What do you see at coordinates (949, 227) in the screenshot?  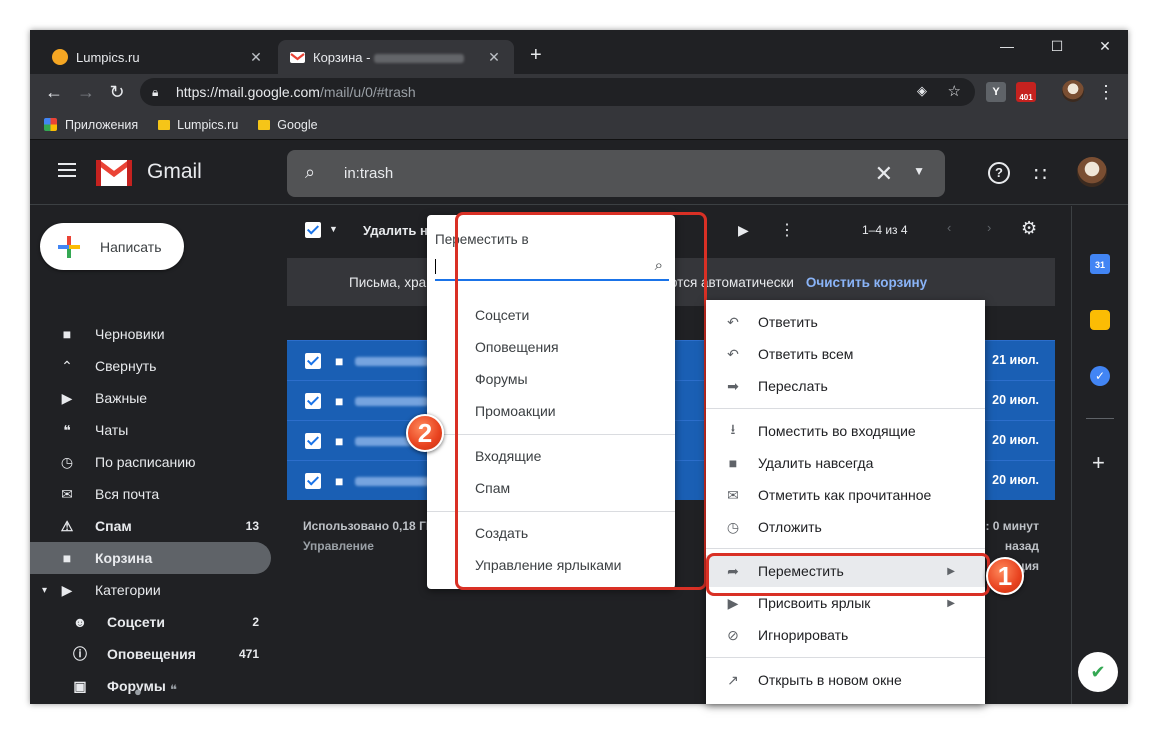 I see `prev-page-icon: ‹` at bounding box center [949, 227].